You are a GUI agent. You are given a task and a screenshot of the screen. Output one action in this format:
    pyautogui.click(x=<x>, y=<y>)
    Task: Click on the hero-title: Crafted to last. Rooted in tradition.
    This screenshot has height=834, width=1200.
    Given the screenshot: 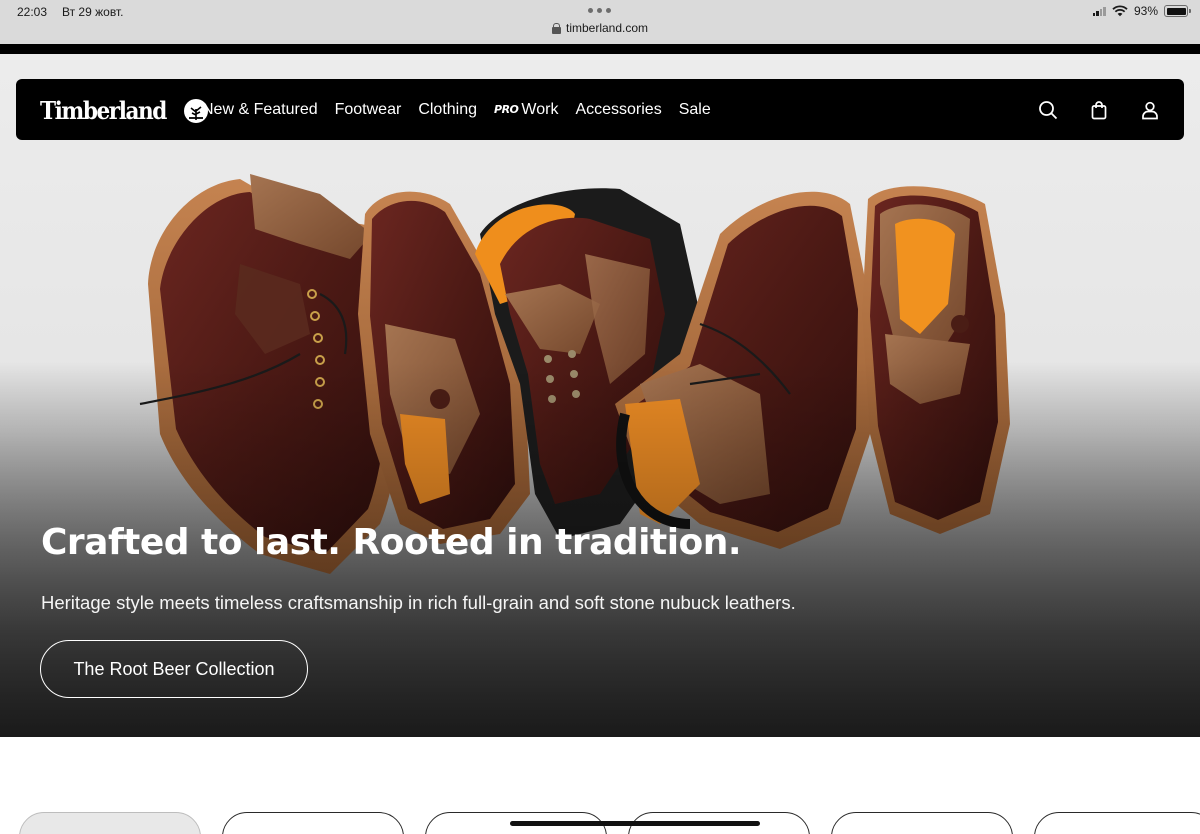 What is the action you would take?
    pyautogui.click(x=391, y=542)
    